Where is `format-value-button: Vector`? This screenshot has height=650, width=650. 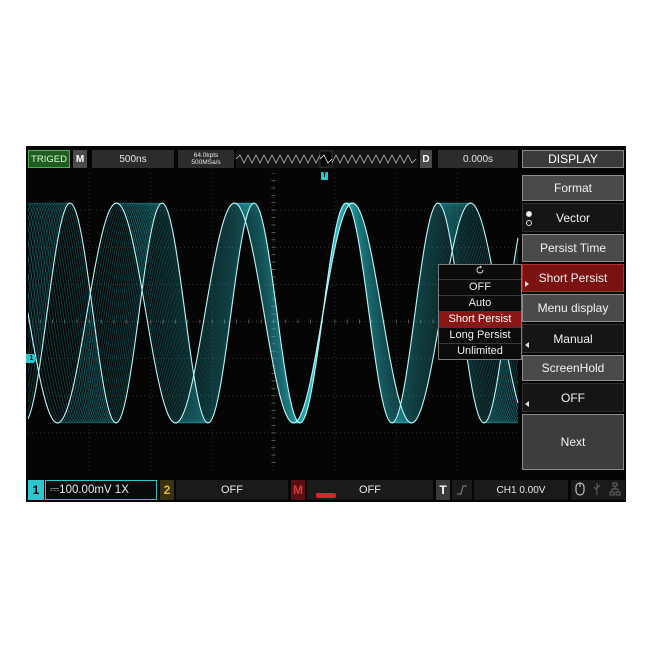
format-value-button: Vector is located at coordinates (573, 217).